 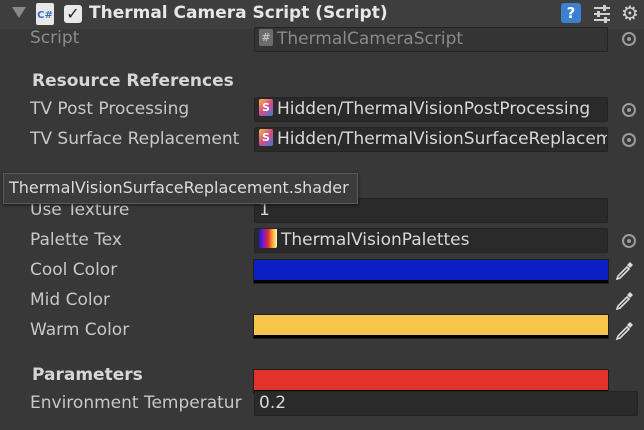 What do you see at coordinates (45, 14) in the screenshot?
I see `csharp-script-icon: C#` at bounding box center [45, 14].